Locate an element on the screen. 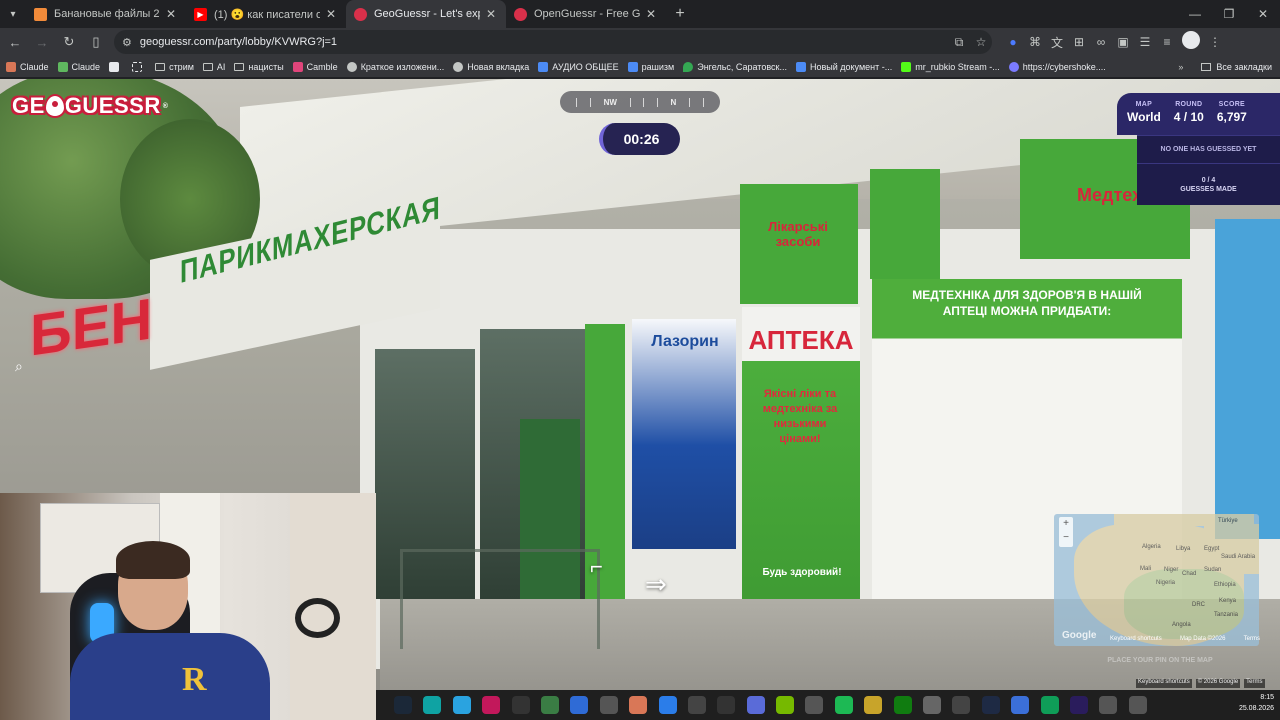  sparkle-icon is located at coordinates (638, 705).